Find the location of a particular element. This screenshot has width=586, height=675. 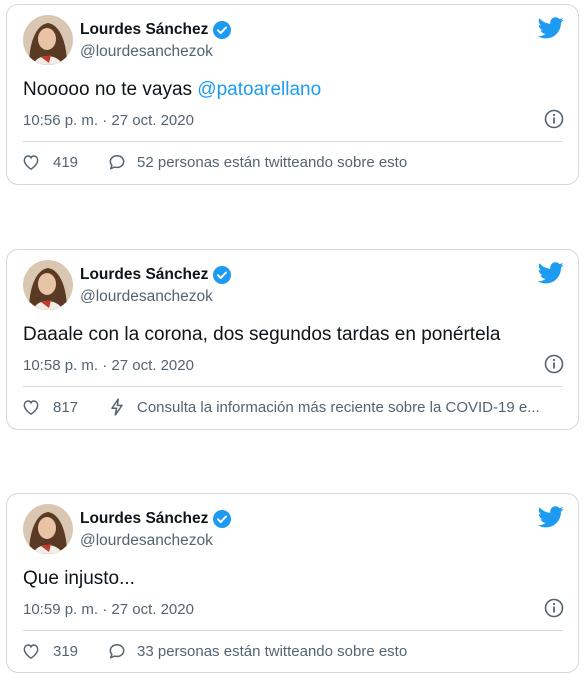

tweet-timestamp: 10:59 p. m. · 27 oct. 2020 is located at coordinates (108, 609).